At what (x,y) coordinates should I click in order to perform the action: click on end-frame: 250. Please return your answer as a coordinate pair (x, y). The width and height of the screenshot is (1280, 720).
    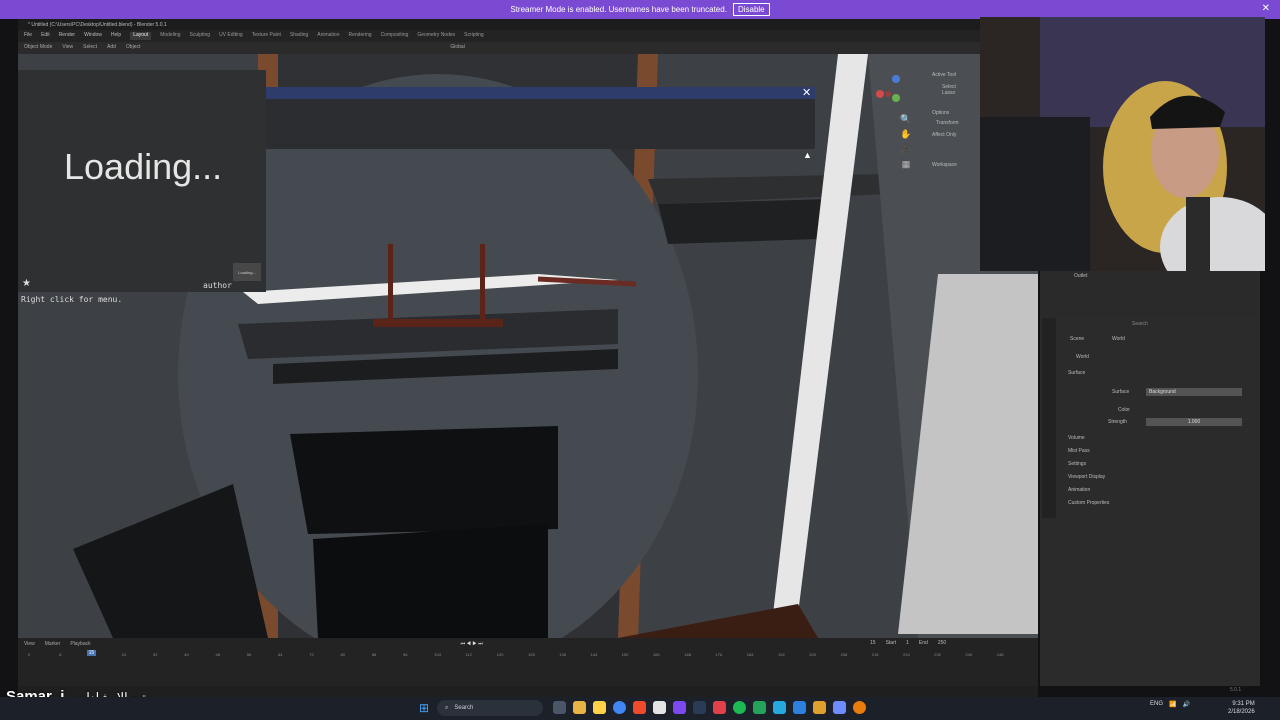
    Looking at the image, I should click on (942, 643).